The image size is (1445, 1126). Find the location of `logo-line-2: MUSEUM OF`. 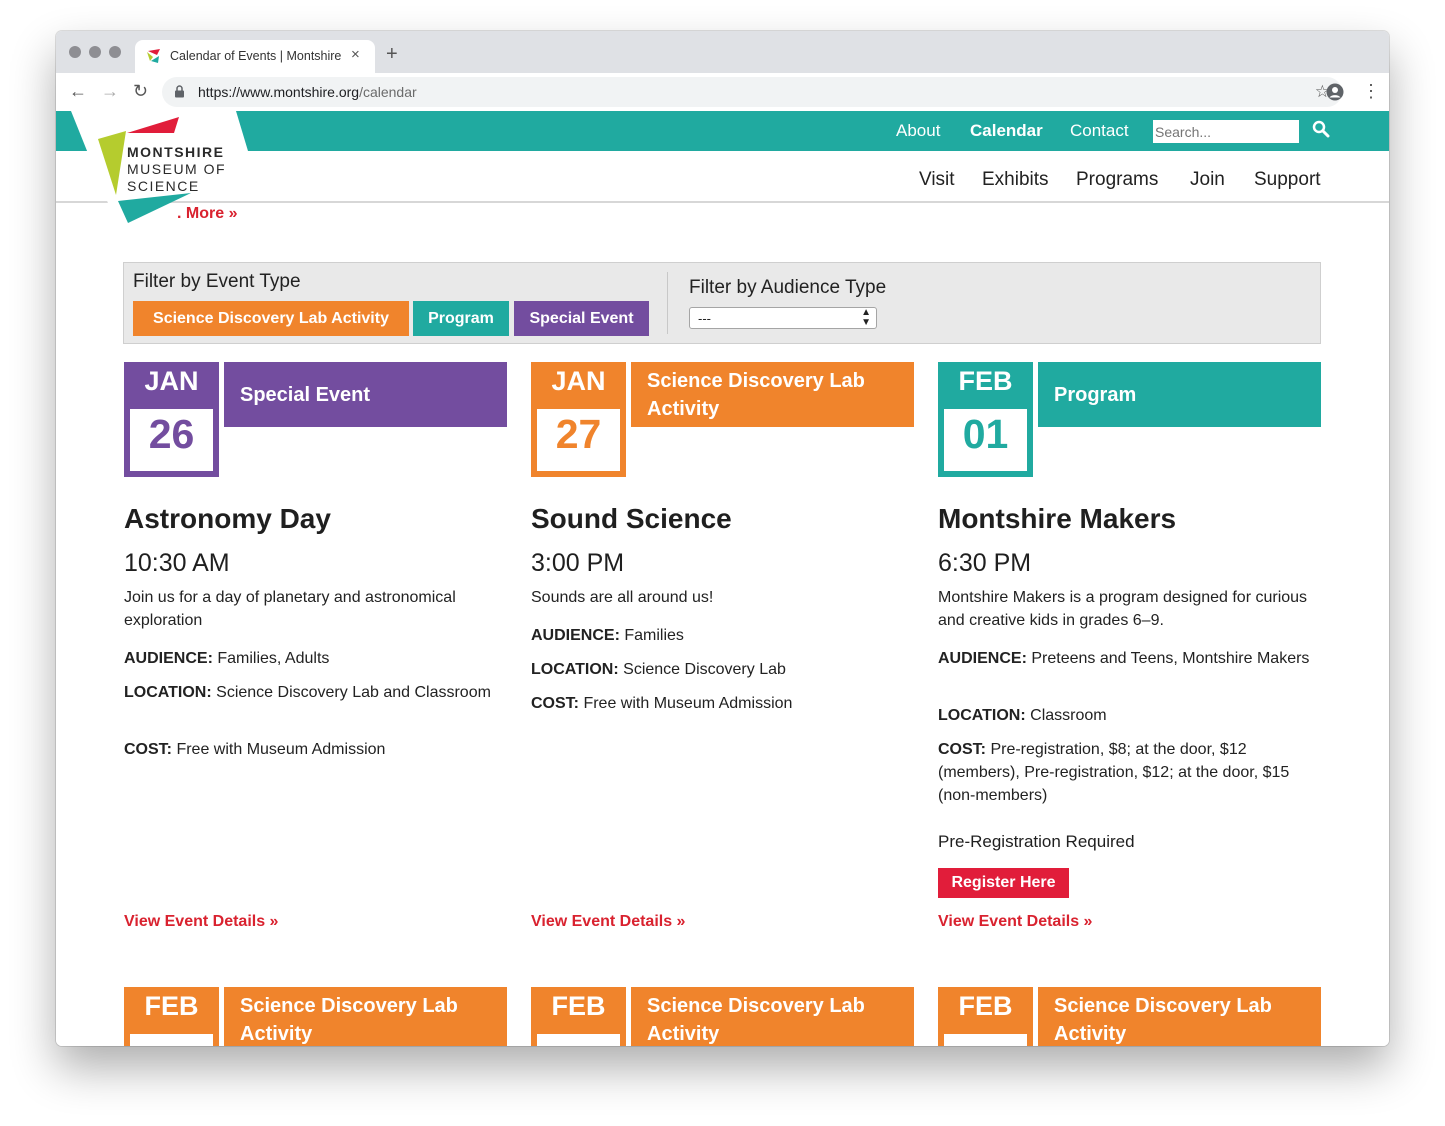

logo-line-2: MUSEUM OF is located at coordinates (177, 169).